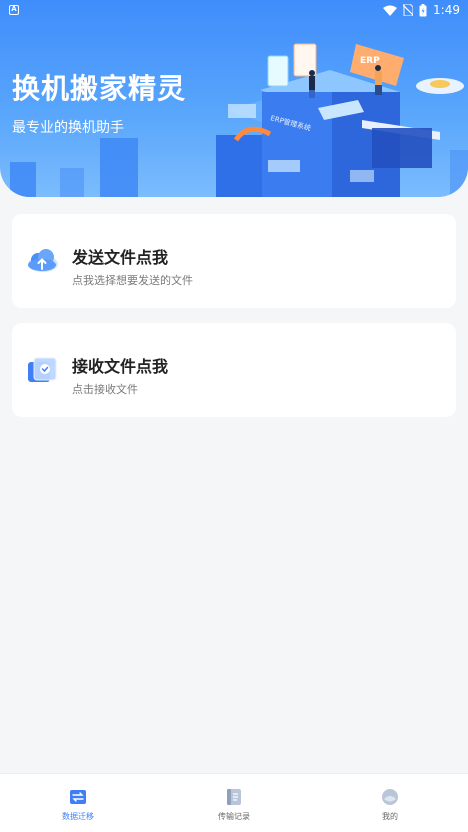 This screenshot has width=468, height=832. I want to click on cloud-upload-icon, so click(43, 260).